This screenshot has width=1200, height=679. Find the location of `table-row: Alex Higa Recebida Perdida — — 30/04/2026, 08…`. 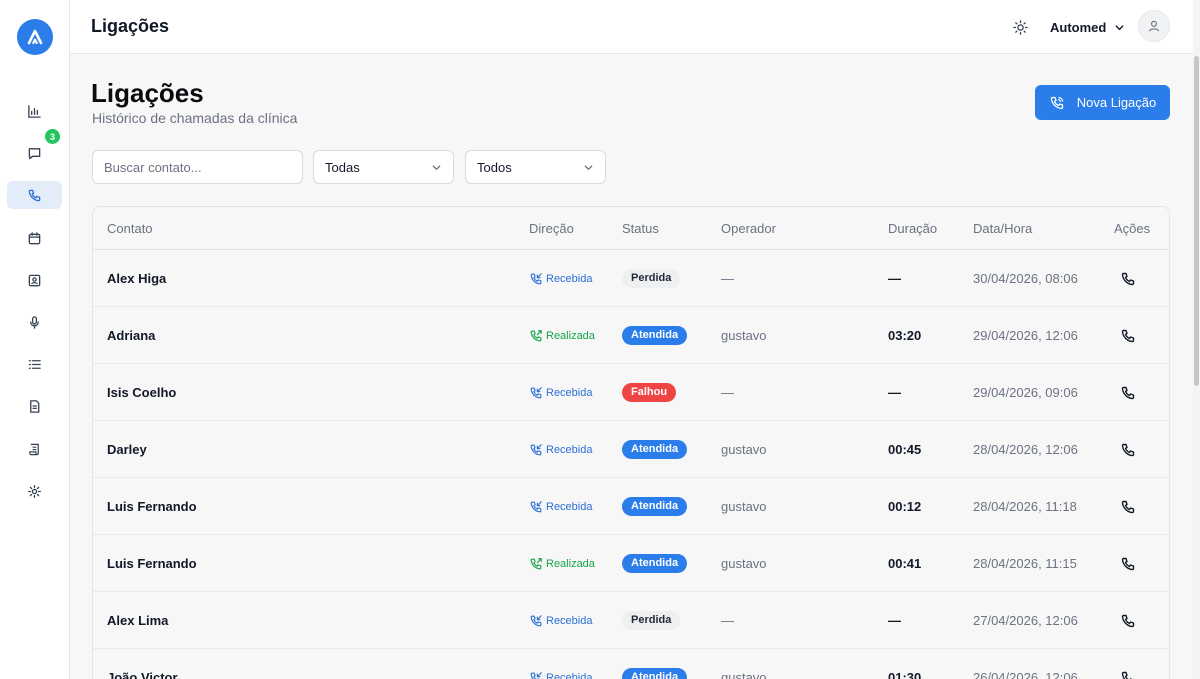

table-row: Alex Higa Recebida Perdida — — 30/04/2026, 08… is located at coordinates (631, 278).